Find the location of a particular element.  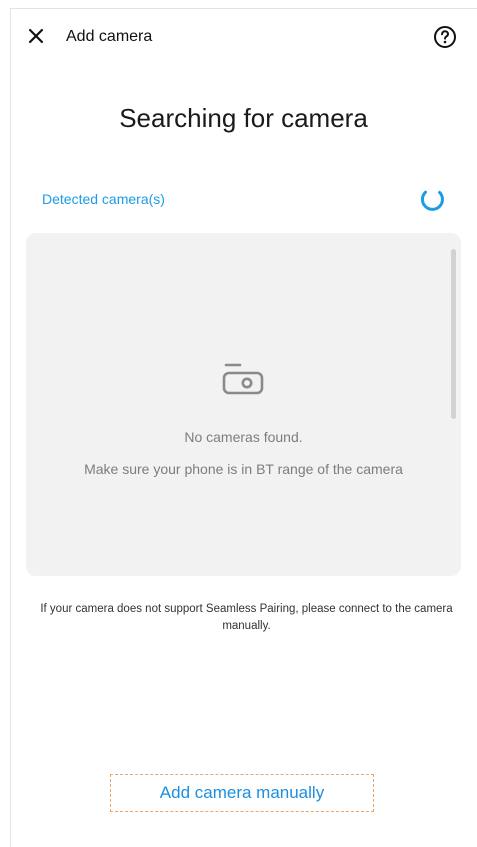

loading-spinner-icon is located at coordinates (432, 200).